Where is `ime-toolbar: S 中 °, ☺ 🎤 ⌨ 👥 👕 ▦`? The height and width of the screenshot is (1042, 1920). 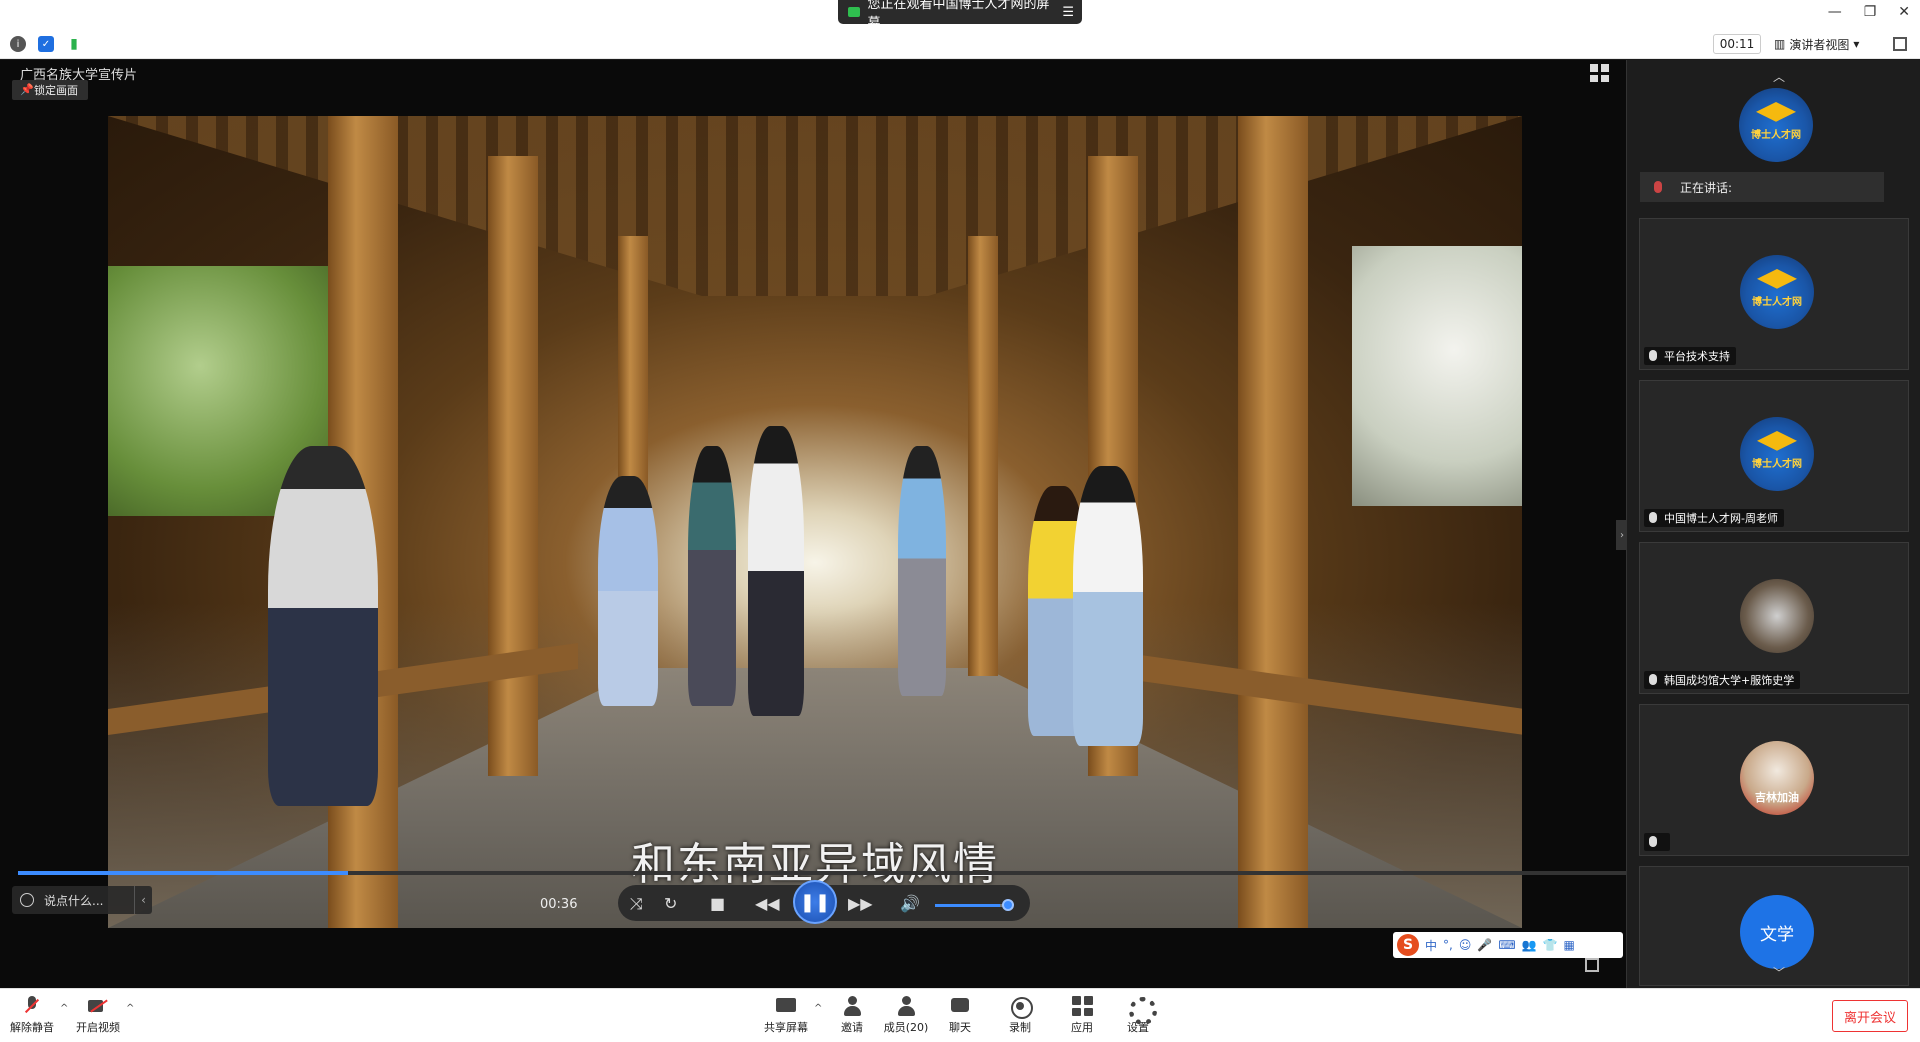
ime-toolbar: S 中 °, ☺ 🎤 ⌨ 👥 👕 ▦ is located at coordinates (1508, 945).